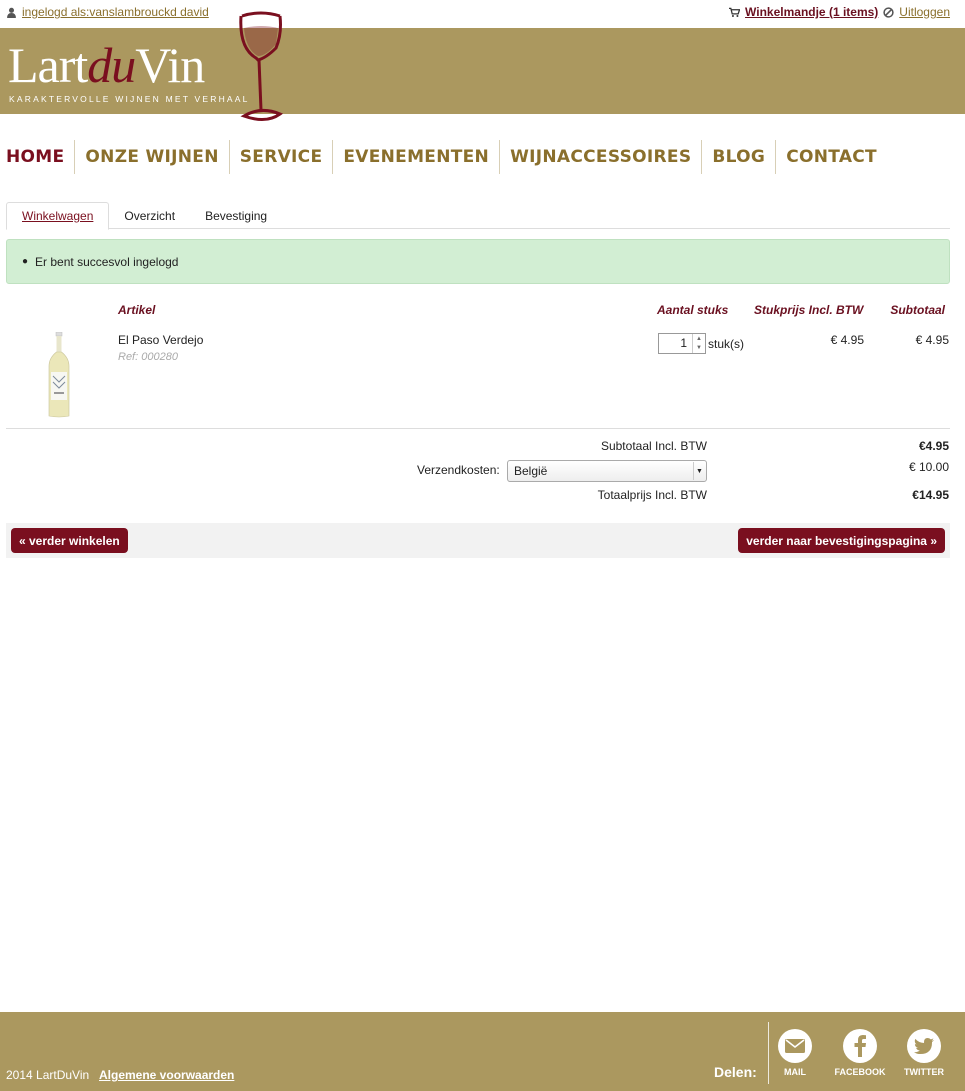  What do you see at coordinates (809, 310) in the screenshot?
I see `column-header-unit-price: Stukprijs Incl. BTW` at bounding box center [809, 310].